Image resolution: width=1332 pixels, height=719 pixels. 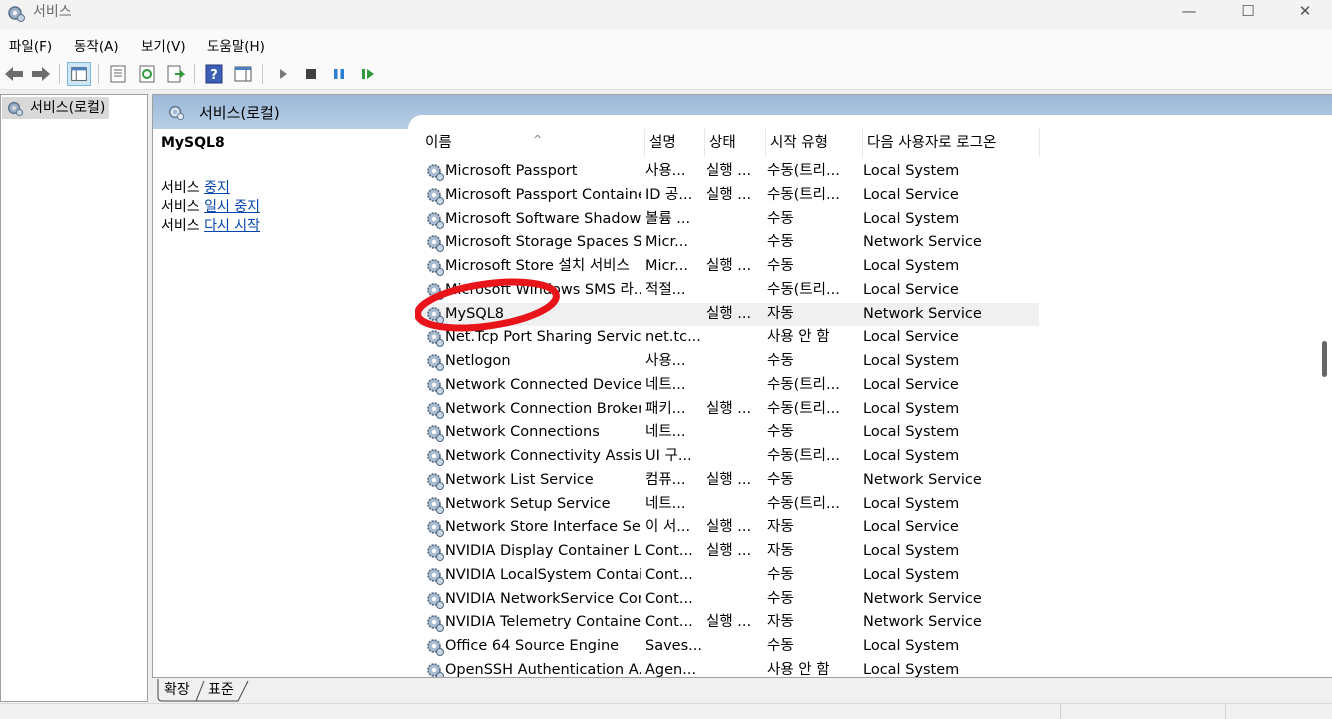 I want to click on action-stop: 서비스 중지, so click(x=195, y=188).